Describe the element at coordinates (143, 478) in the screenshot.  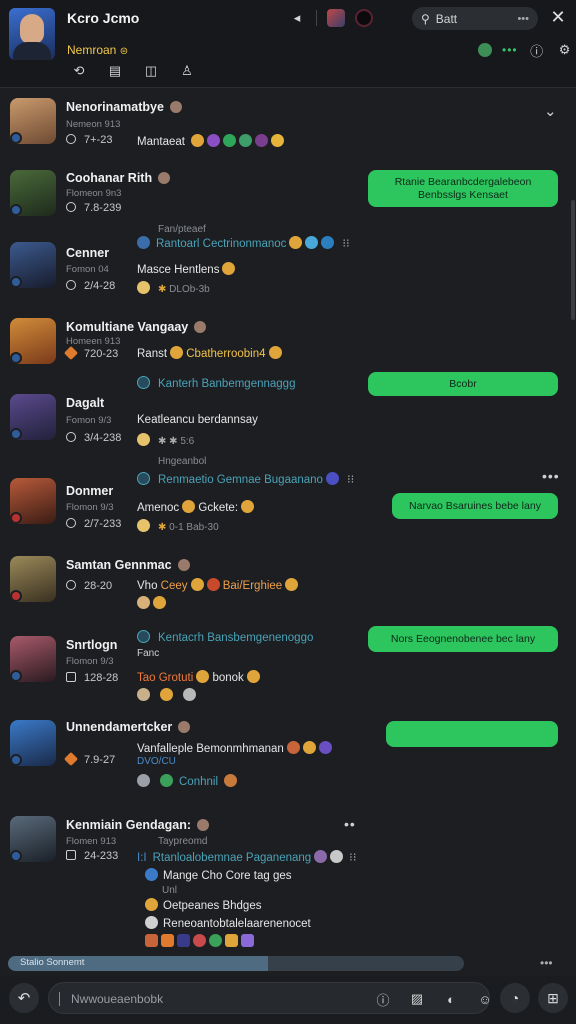
I see `reply-icon` at that location.